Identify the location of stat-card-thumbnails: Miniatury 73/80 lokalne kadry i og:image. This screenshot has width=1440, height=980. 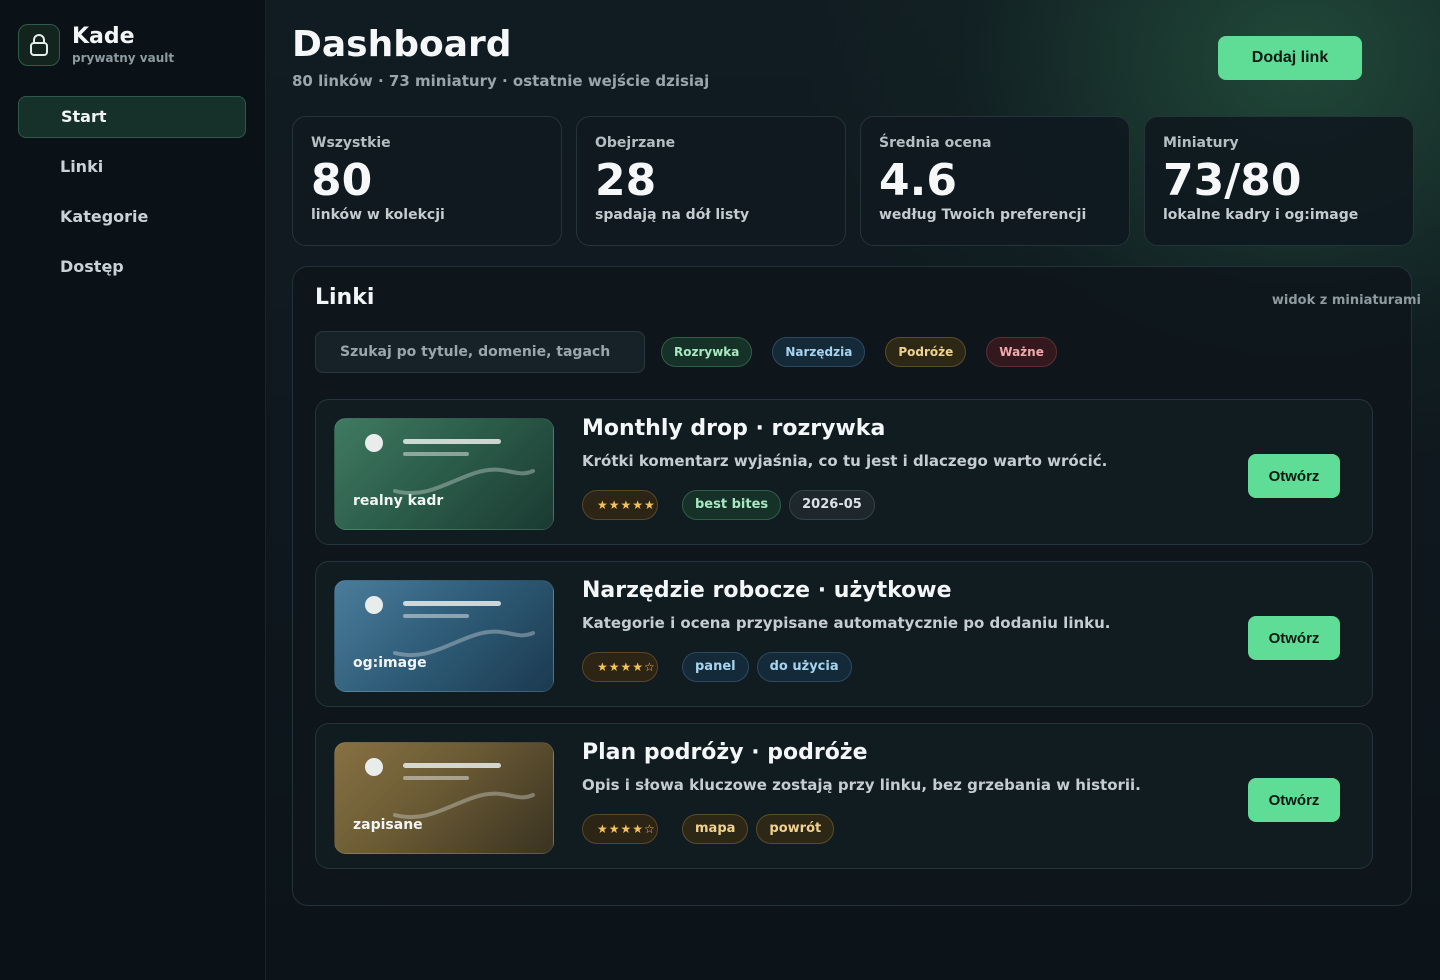
(1279, 181).